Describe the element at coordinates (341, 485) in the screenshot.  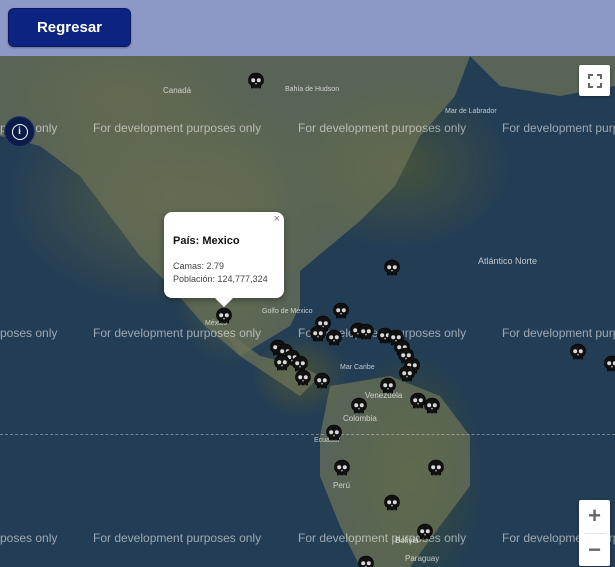
I see `place-peru: Perú` at that location.